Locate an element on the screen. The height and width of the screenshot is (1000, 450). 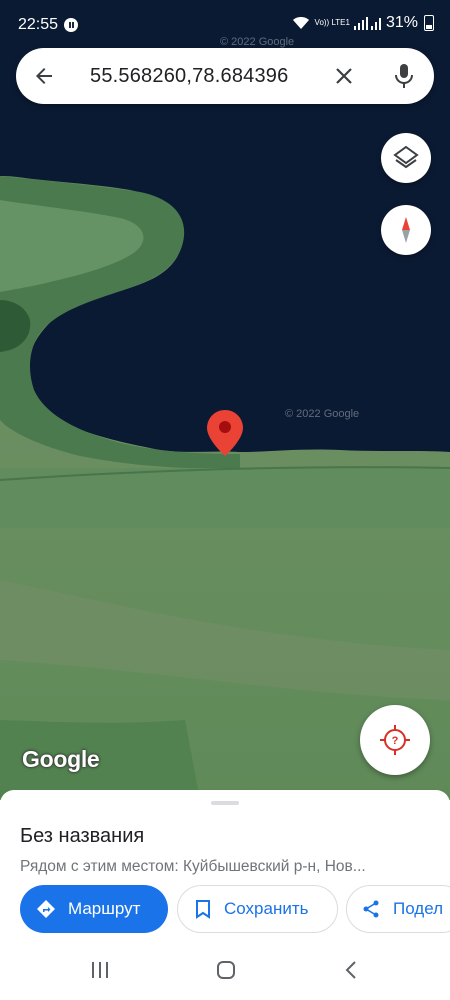
route-button: Маршрут is located at coordinates (94, 909).